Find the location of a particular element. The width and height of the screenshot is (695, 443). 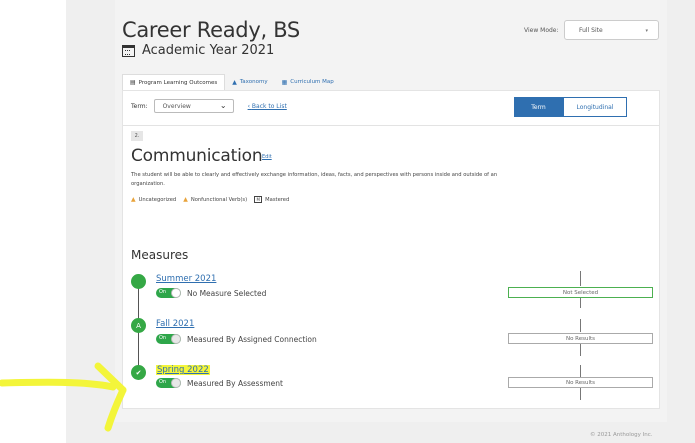

back-to-list-label: Back to List is located at coordinates (269, 106).